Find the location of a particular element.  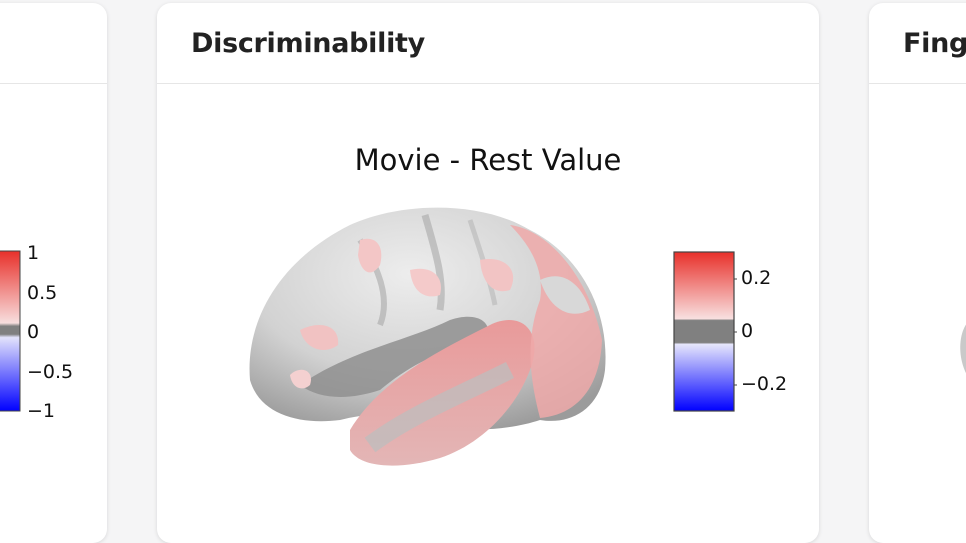

left-tick-1: 1 is located at coordinates (33, 253).